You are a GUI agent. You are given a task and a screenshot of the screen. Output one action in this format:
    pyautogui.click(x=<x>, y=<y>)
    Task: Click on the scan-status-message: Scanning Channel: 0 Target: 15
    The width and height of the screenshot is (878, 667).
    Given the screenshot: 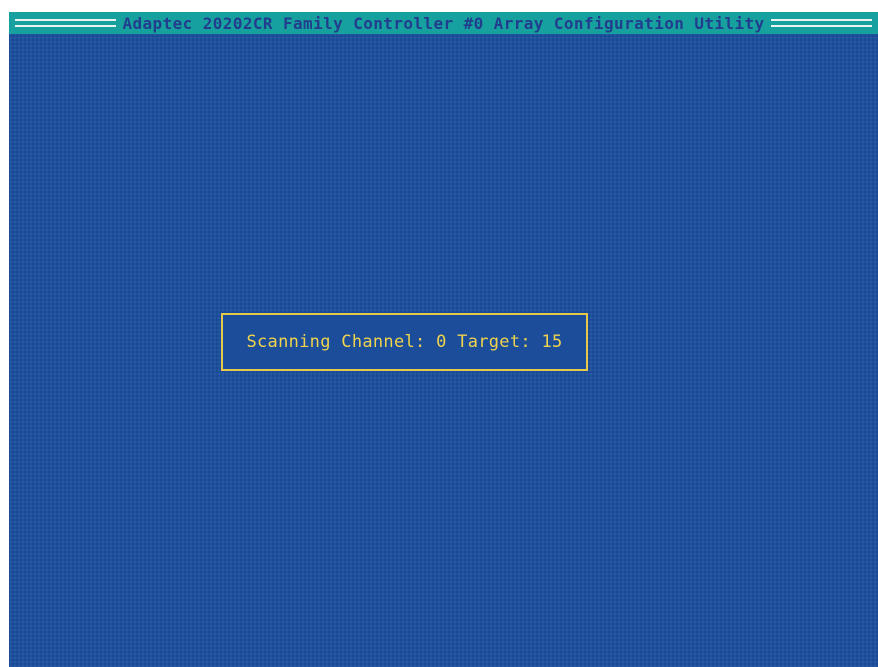 What is the action you would take?
    pyautogui.click(x=404, y=342)
    